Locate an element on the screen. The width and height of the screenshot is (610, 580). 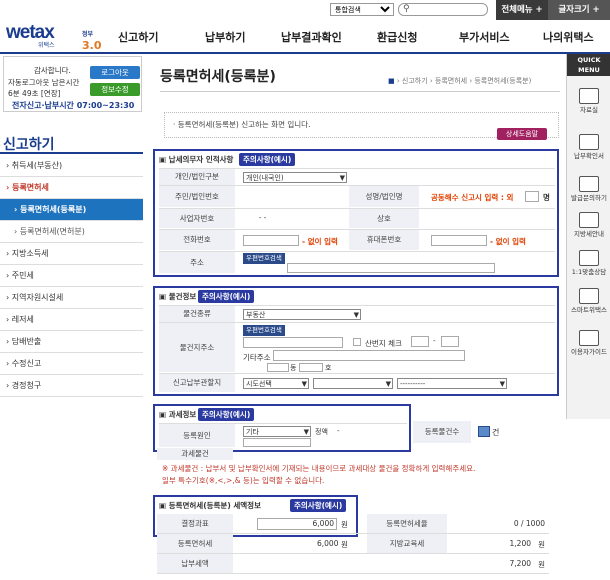
base-value-input: 6,000 is located at coordinates (297, 524).